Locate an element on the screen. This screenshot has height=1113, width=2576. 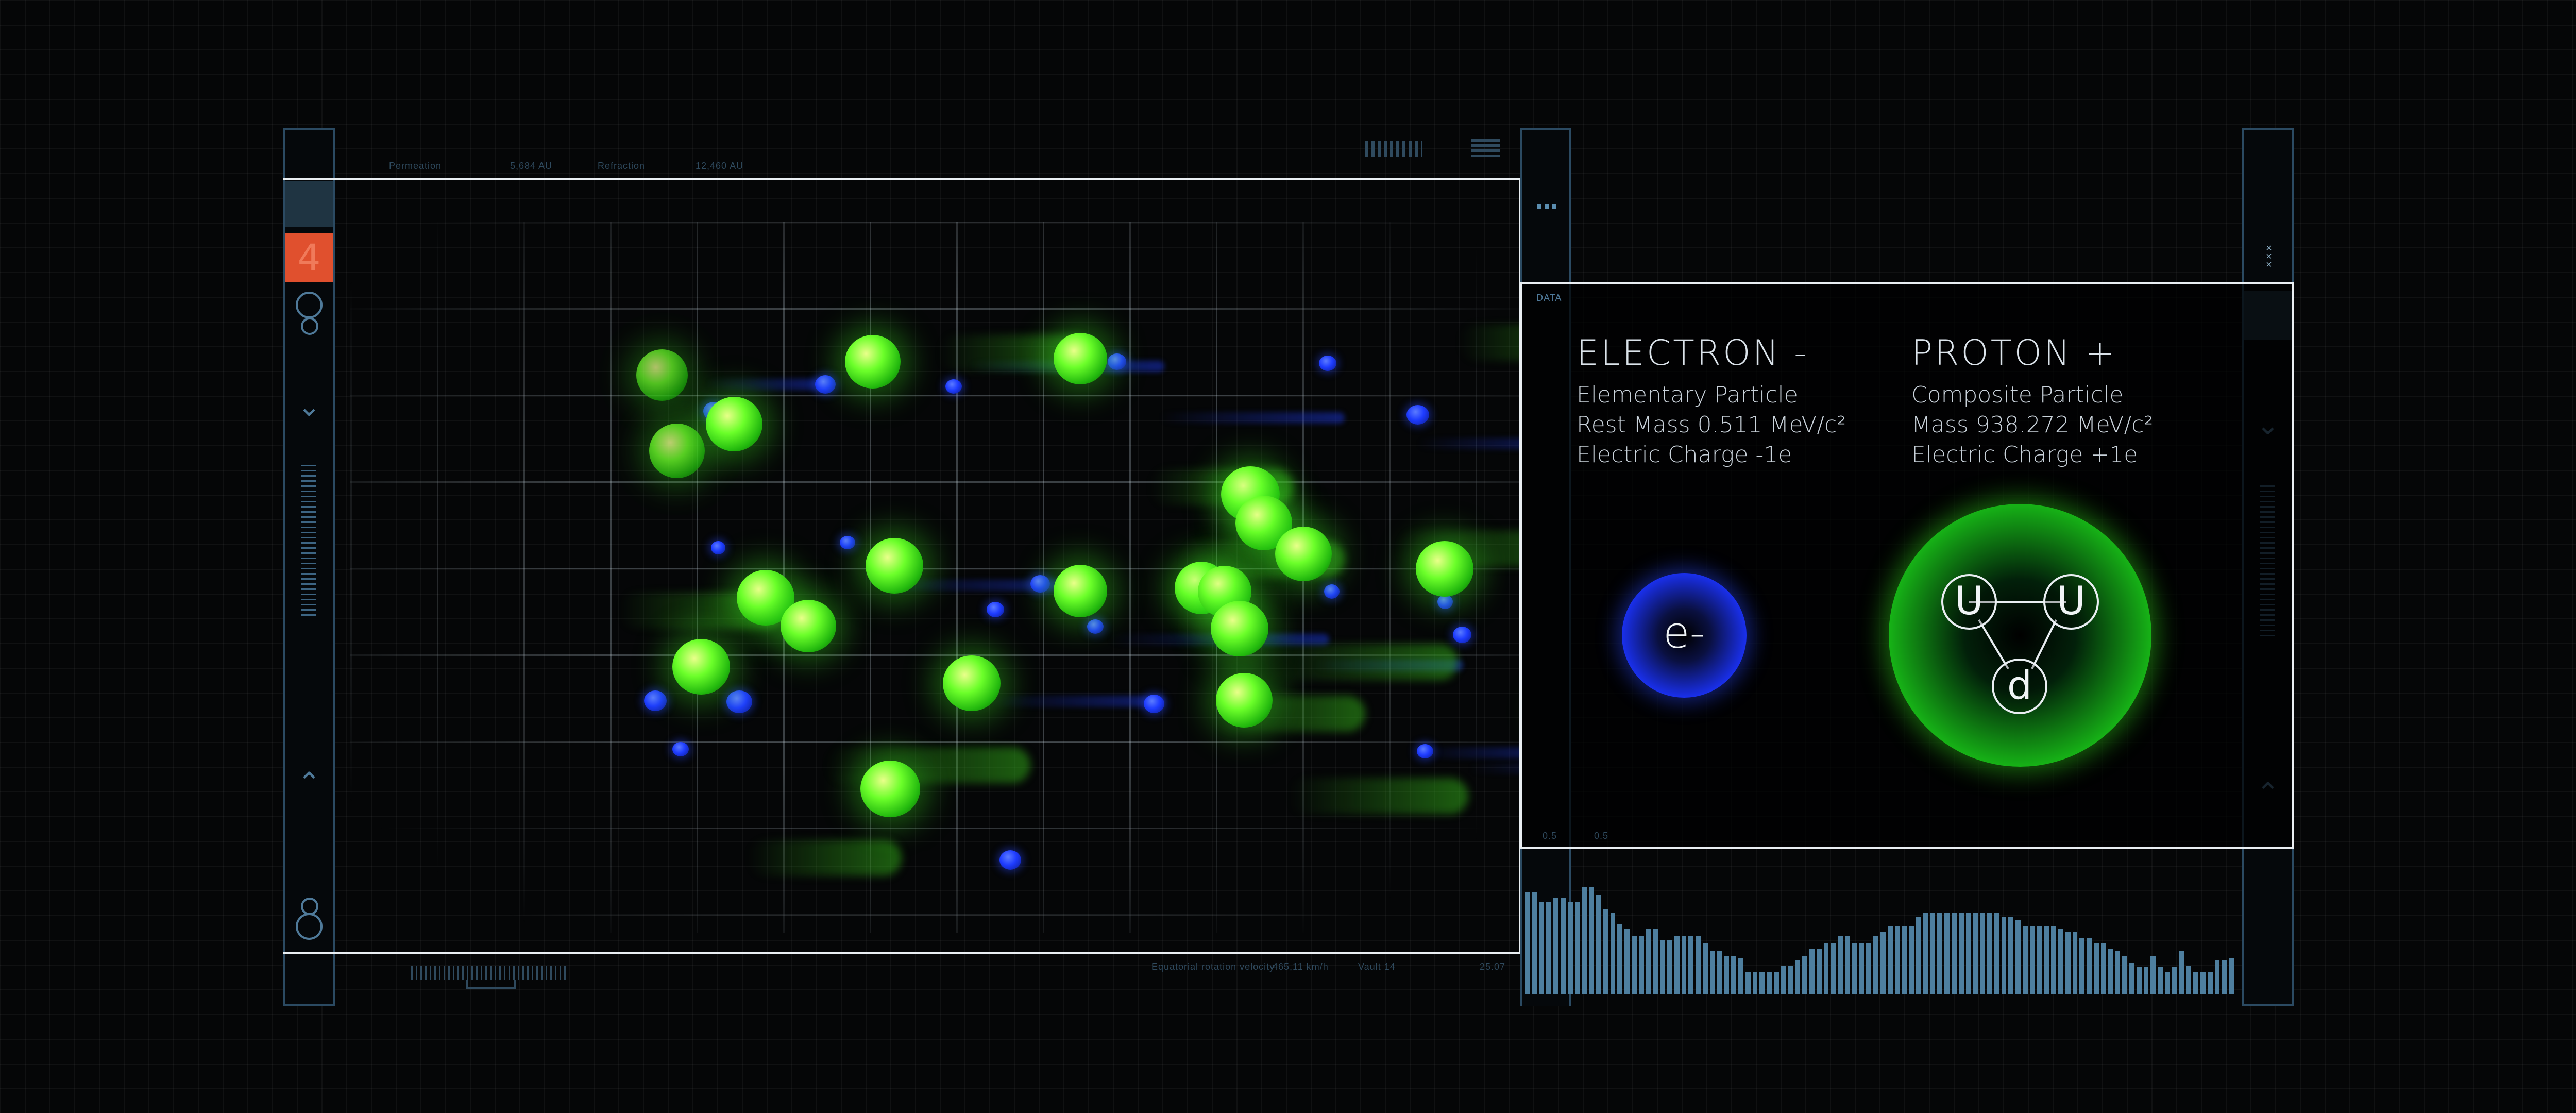
bottom-label-3: Vault 14 is located at coordinates (1377, 967).